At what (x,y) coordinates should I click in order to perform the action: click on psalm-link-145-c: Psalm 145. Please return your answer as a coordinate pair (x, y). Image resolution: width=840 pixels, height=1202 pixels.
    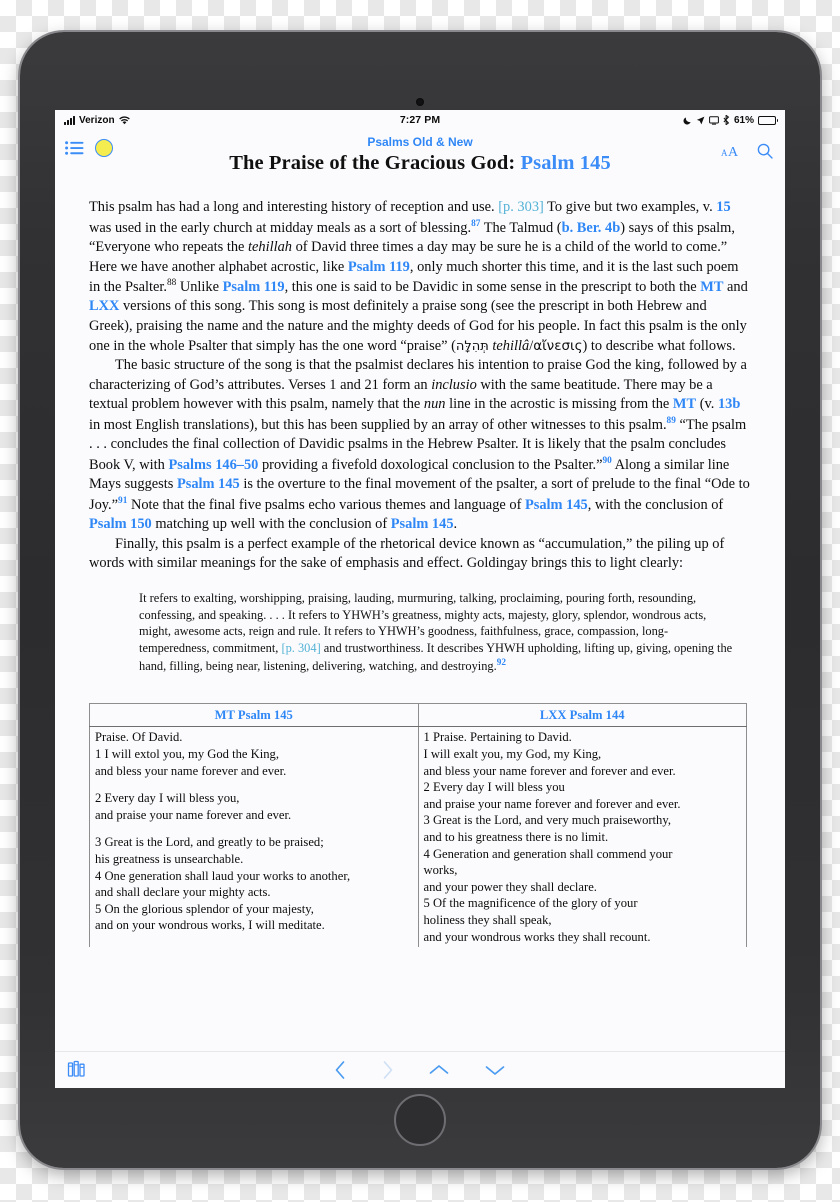
    Looking at the image, I should click on (422, 524).